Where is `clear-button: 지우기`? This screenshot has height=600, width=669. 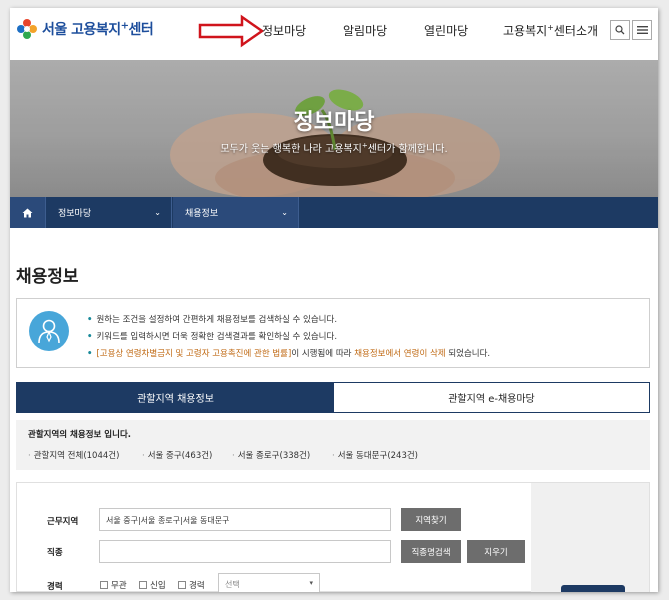 clear-button: 지우기 is located at coordinates (496, 551).